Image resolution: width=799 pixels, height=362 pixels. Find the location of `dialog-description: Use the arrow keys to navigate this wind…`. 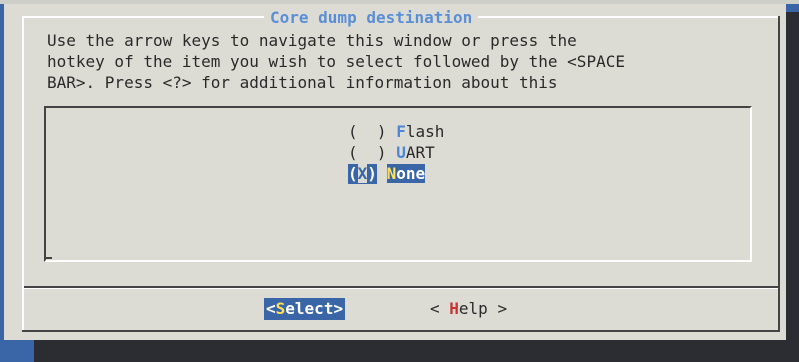

dialog-description: Use the arrow keys to navigate this wind… is located at coordinates (336, 61).